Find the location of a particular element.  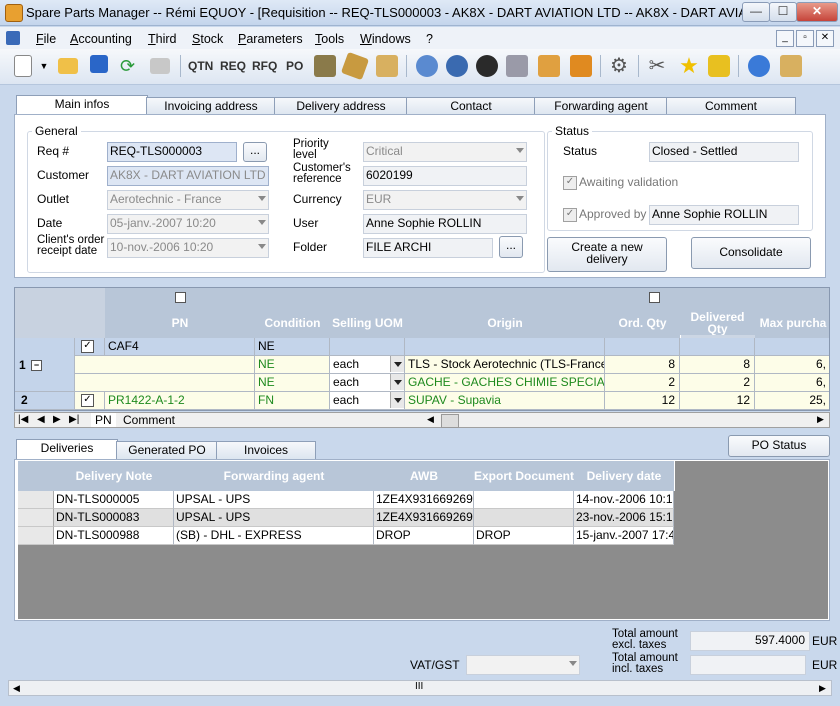

row-1-uom-cell is located at coordinates (367, 347).